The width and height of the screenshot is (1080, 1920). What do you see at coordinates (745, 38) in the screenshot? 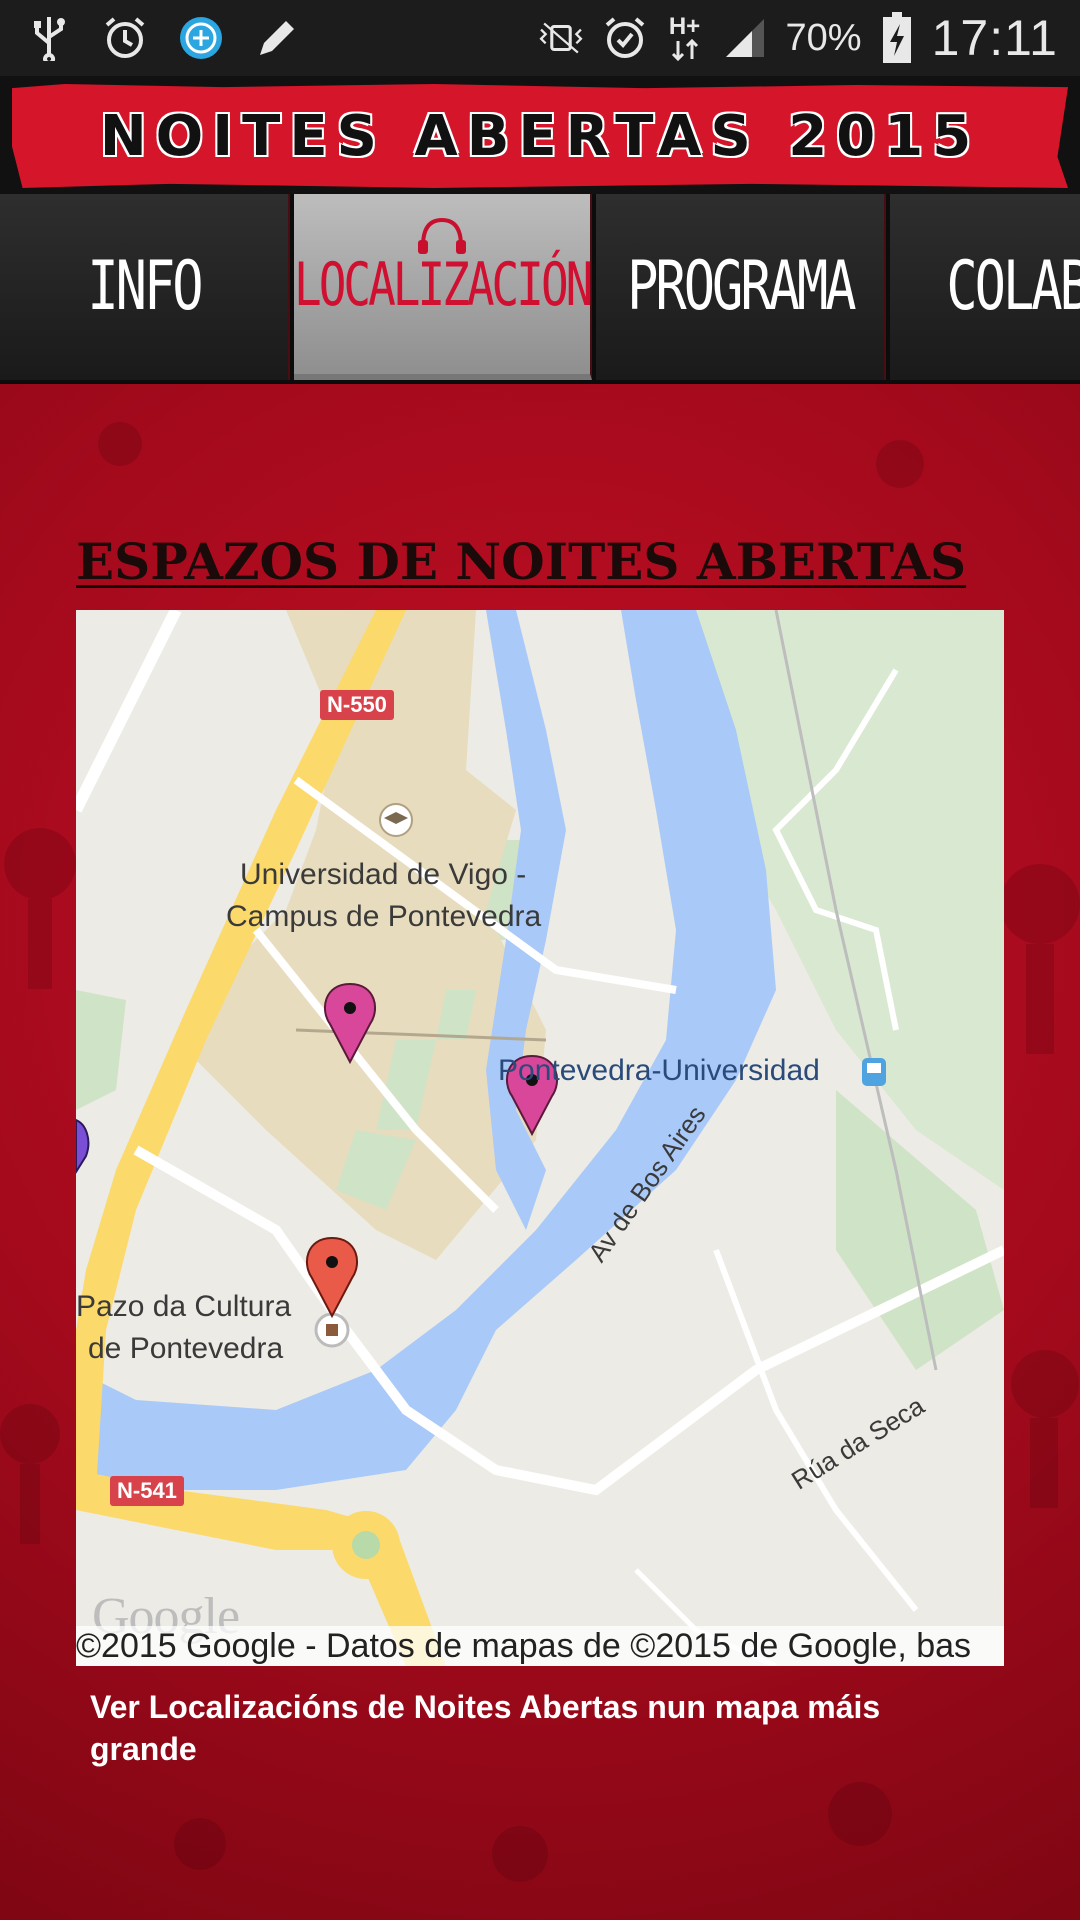
I see `signal-icon` at bounding box center [745, 38].